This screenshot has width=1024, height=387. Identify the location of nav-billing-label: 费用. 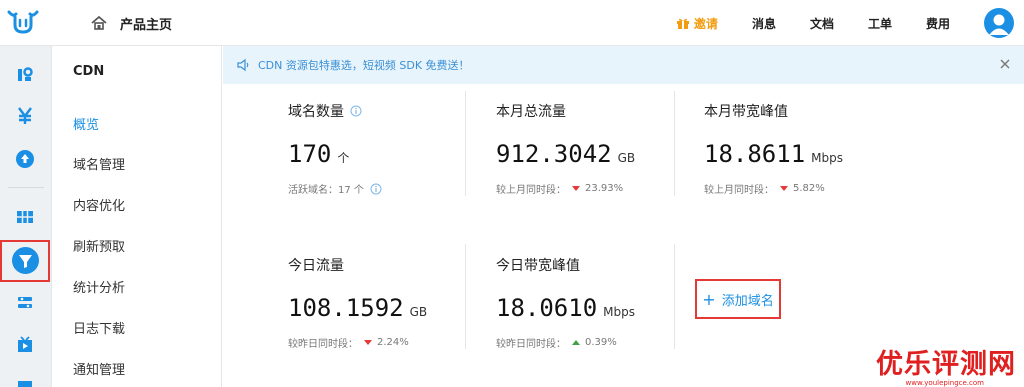
(937, 23).